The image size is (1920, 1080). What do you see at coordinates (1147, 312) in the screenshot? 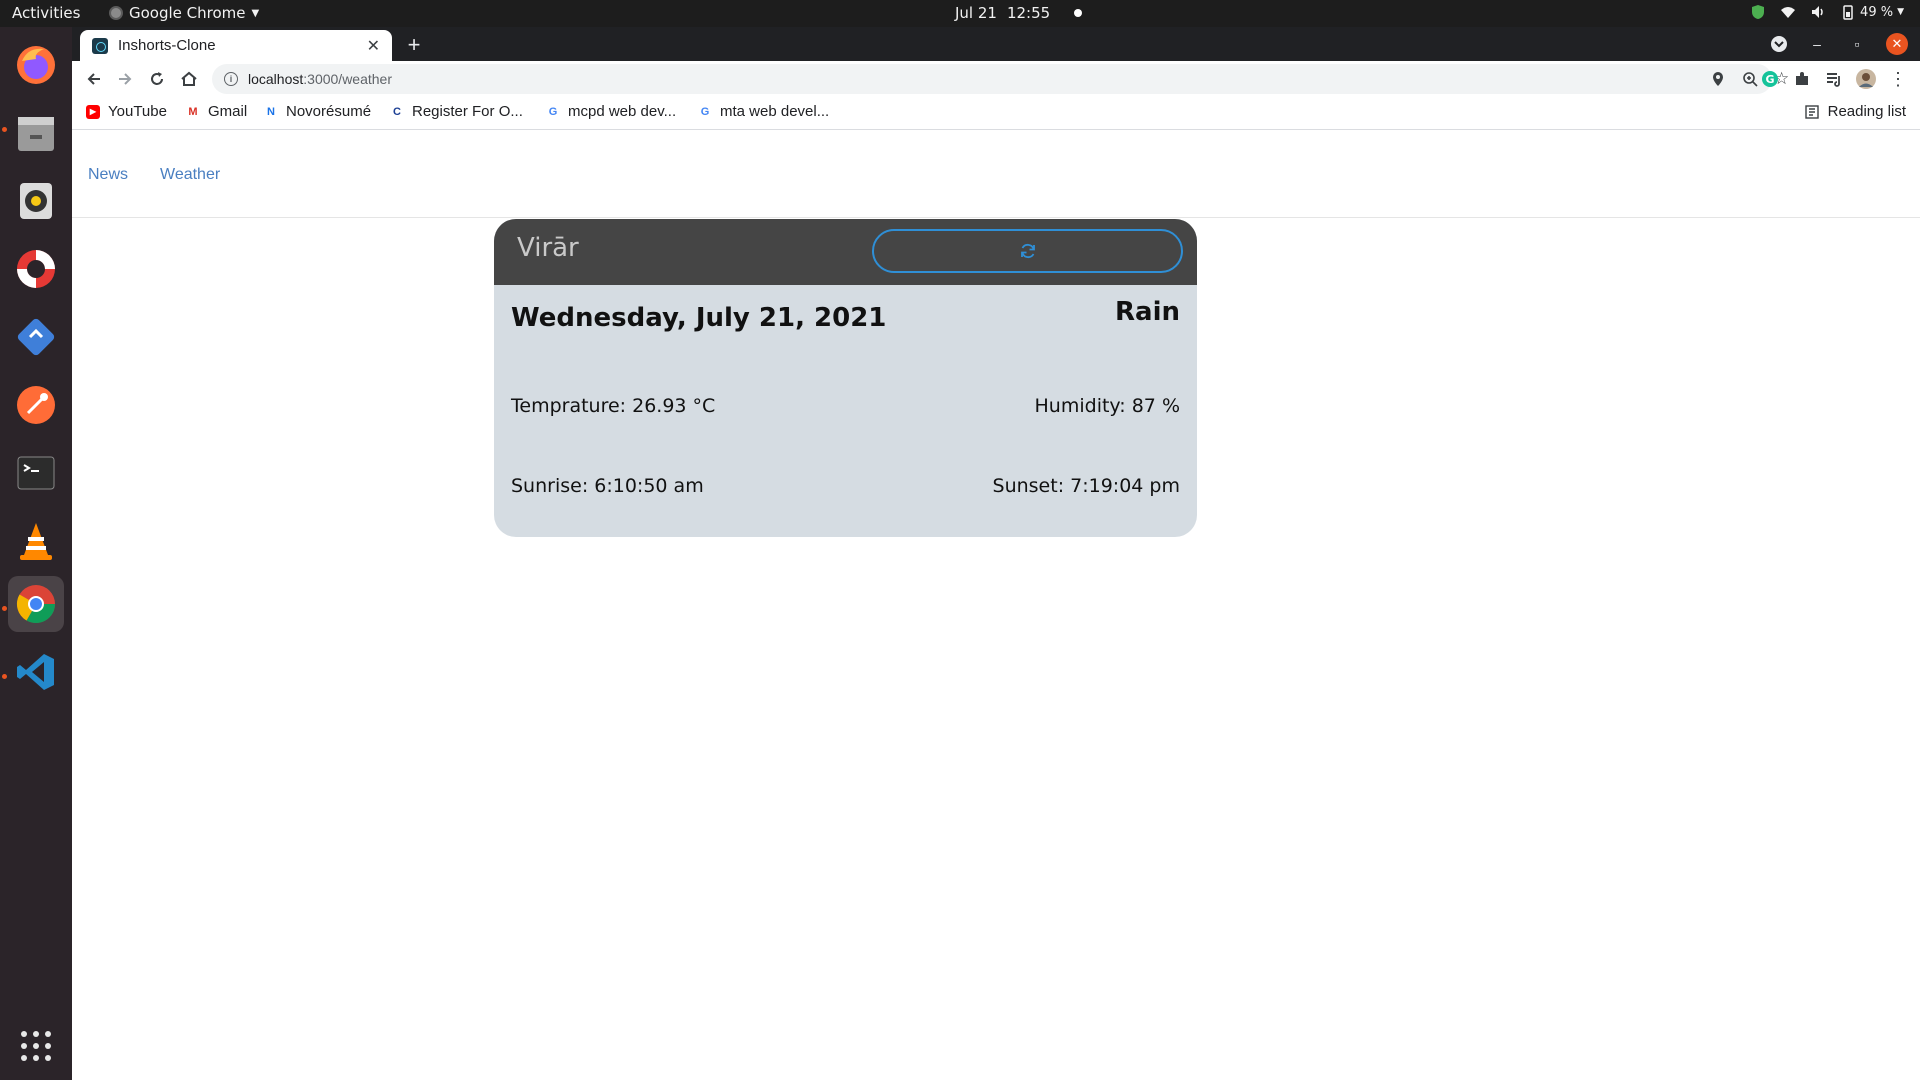
I see `weather-condition: Rain` at bounding box center [1147, 312].